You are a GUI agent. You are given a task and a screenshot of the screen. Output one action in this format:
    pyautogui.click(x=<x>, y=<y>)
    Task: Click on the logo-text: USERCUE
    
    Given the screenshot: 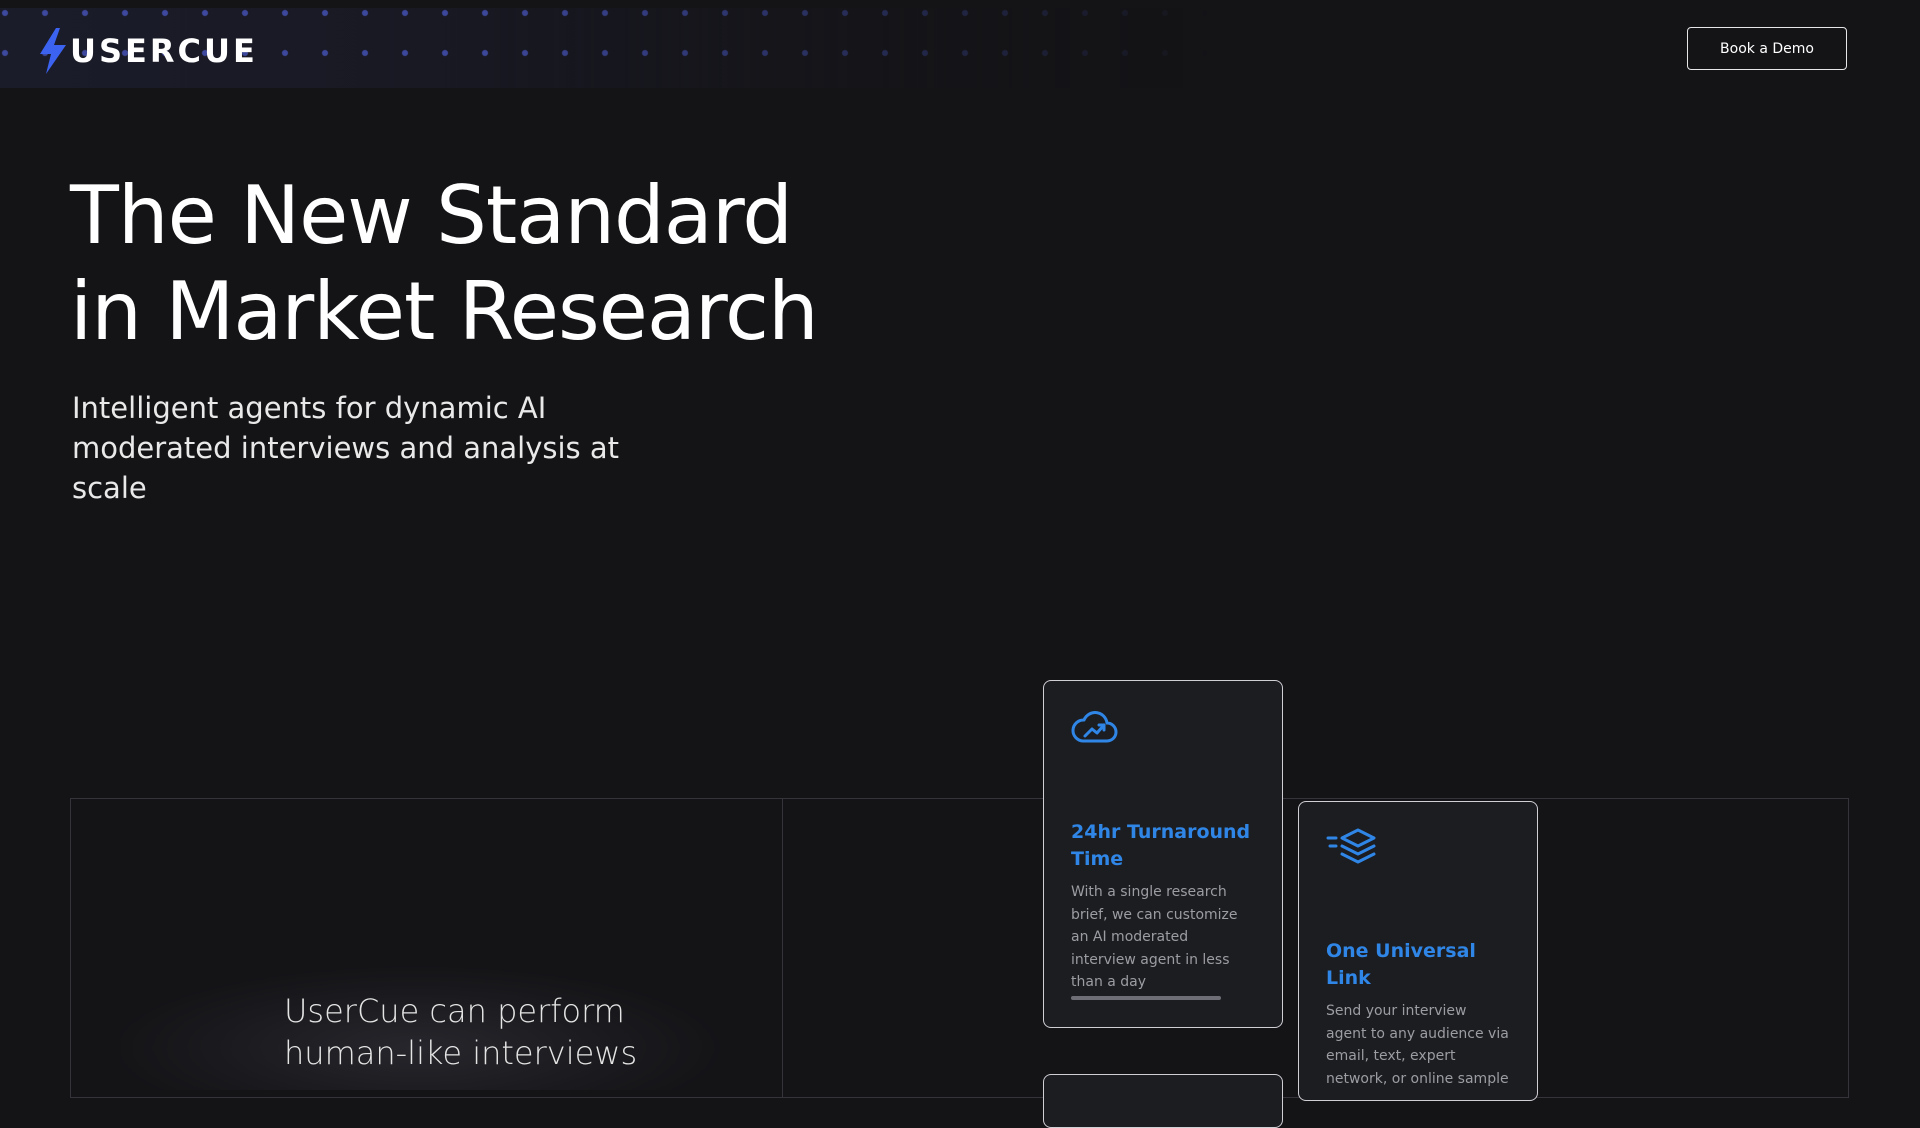 What is the action you would take?
    pyautogui.click(x=164, y=51)
    